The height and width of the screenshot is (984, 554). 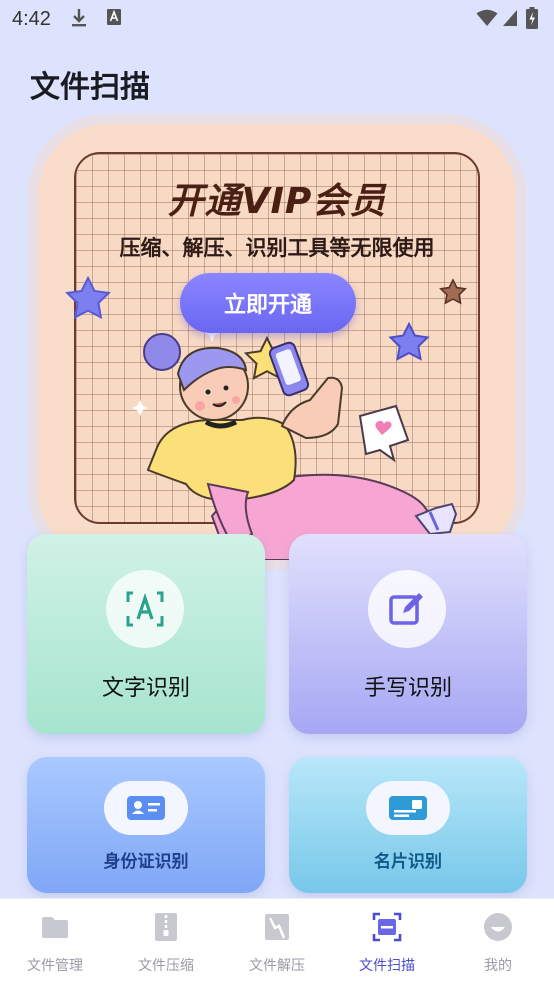 I want to click on nav-label: 文件管理, so click(x=55, y=966).